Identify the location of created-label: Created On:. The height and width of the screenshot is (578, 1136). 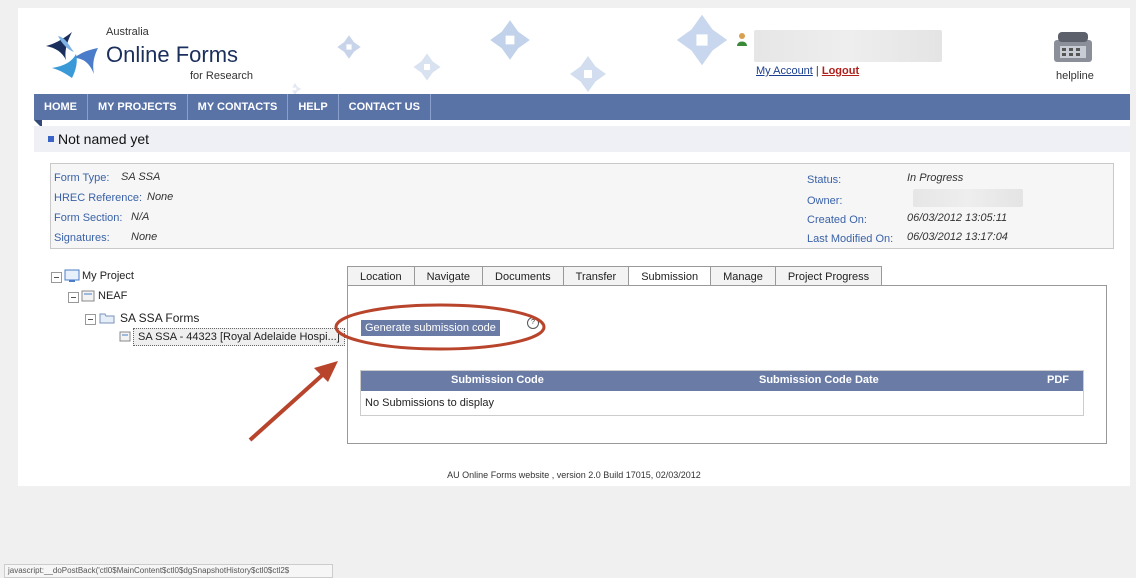
(837, 220).